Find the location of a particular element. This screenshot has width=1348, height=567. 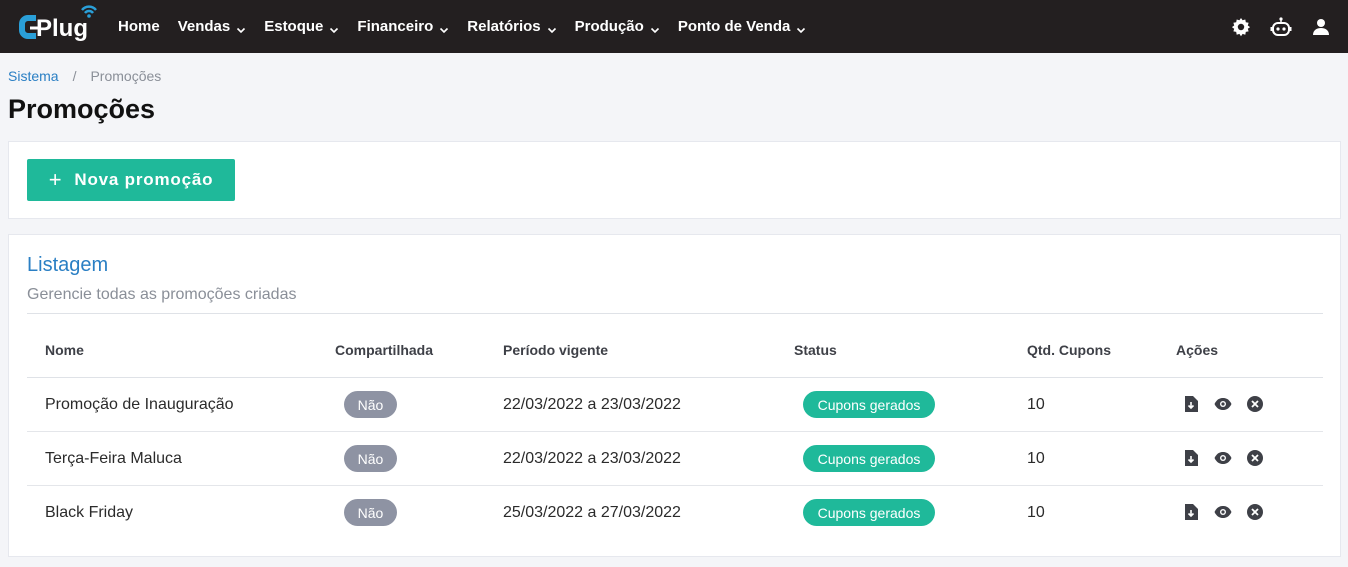

nav-label: Relatórios is located at coordinates (504, 26).